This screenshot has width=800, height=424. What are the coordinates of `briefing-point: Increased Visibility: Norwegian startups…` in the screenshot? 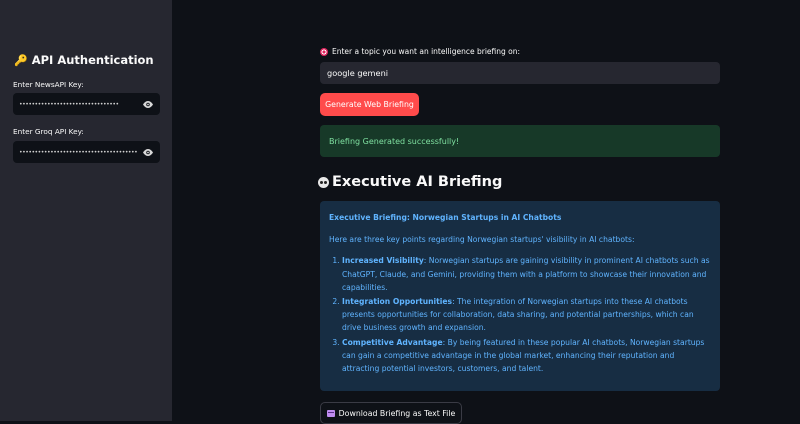 It's located at (526, 274).